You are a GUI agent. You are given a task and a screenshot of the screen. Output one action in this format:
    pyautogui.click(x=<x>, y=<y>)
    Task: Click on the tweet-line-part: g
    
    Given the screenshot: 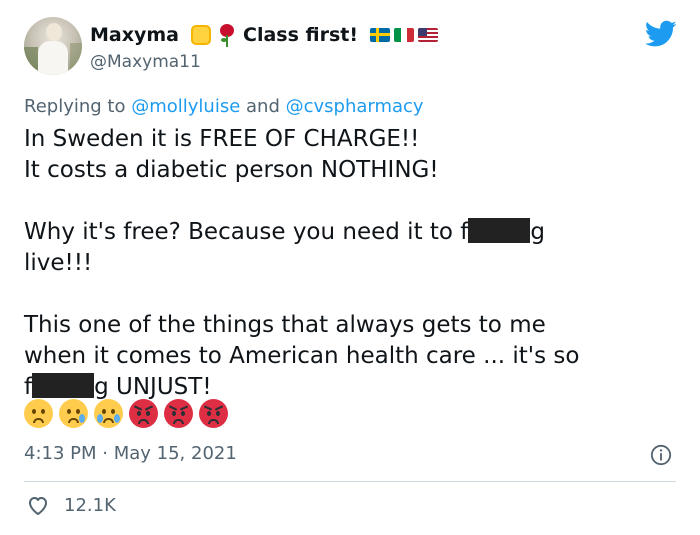 What is the action you would take?
    pyautogui.click(x=538, y=232)
    